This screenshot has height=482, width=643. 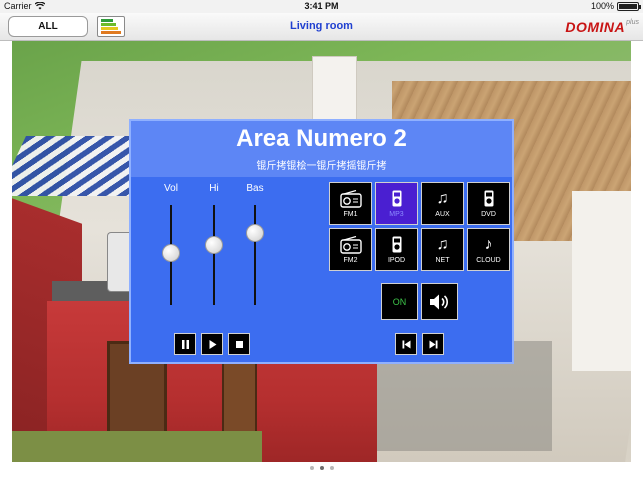 I want to click on battery-percent: 100%, so click(x=602, y=6).